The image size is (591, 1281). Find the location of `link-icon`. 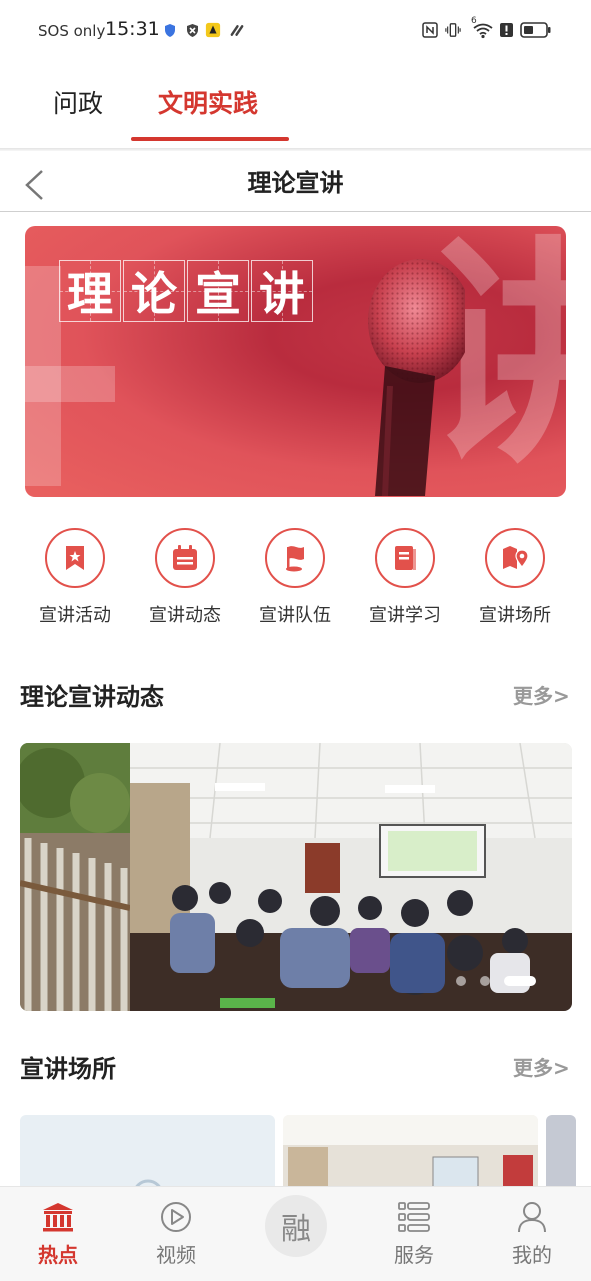

link-icon is located at coordinates (237, 30).